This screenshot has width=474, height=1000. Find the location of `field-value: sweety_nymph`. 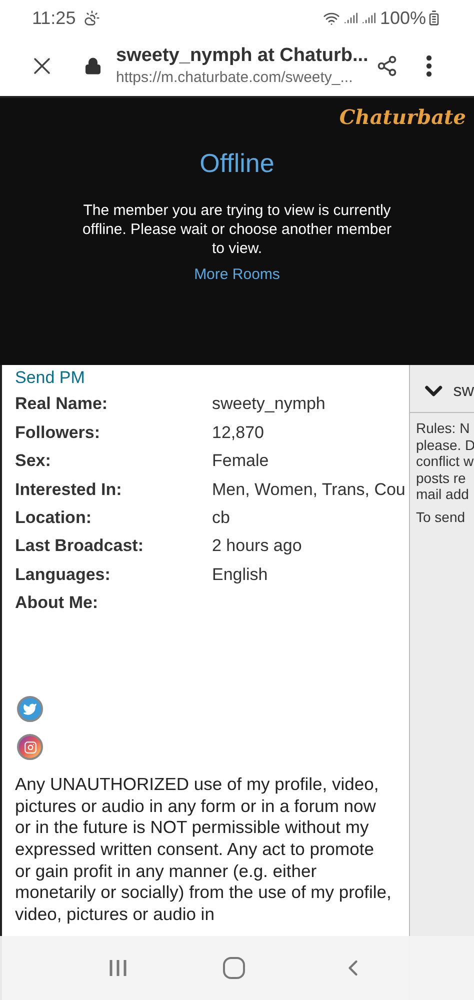

field-value: sweety_nymph is located at coordinates (269, 404).